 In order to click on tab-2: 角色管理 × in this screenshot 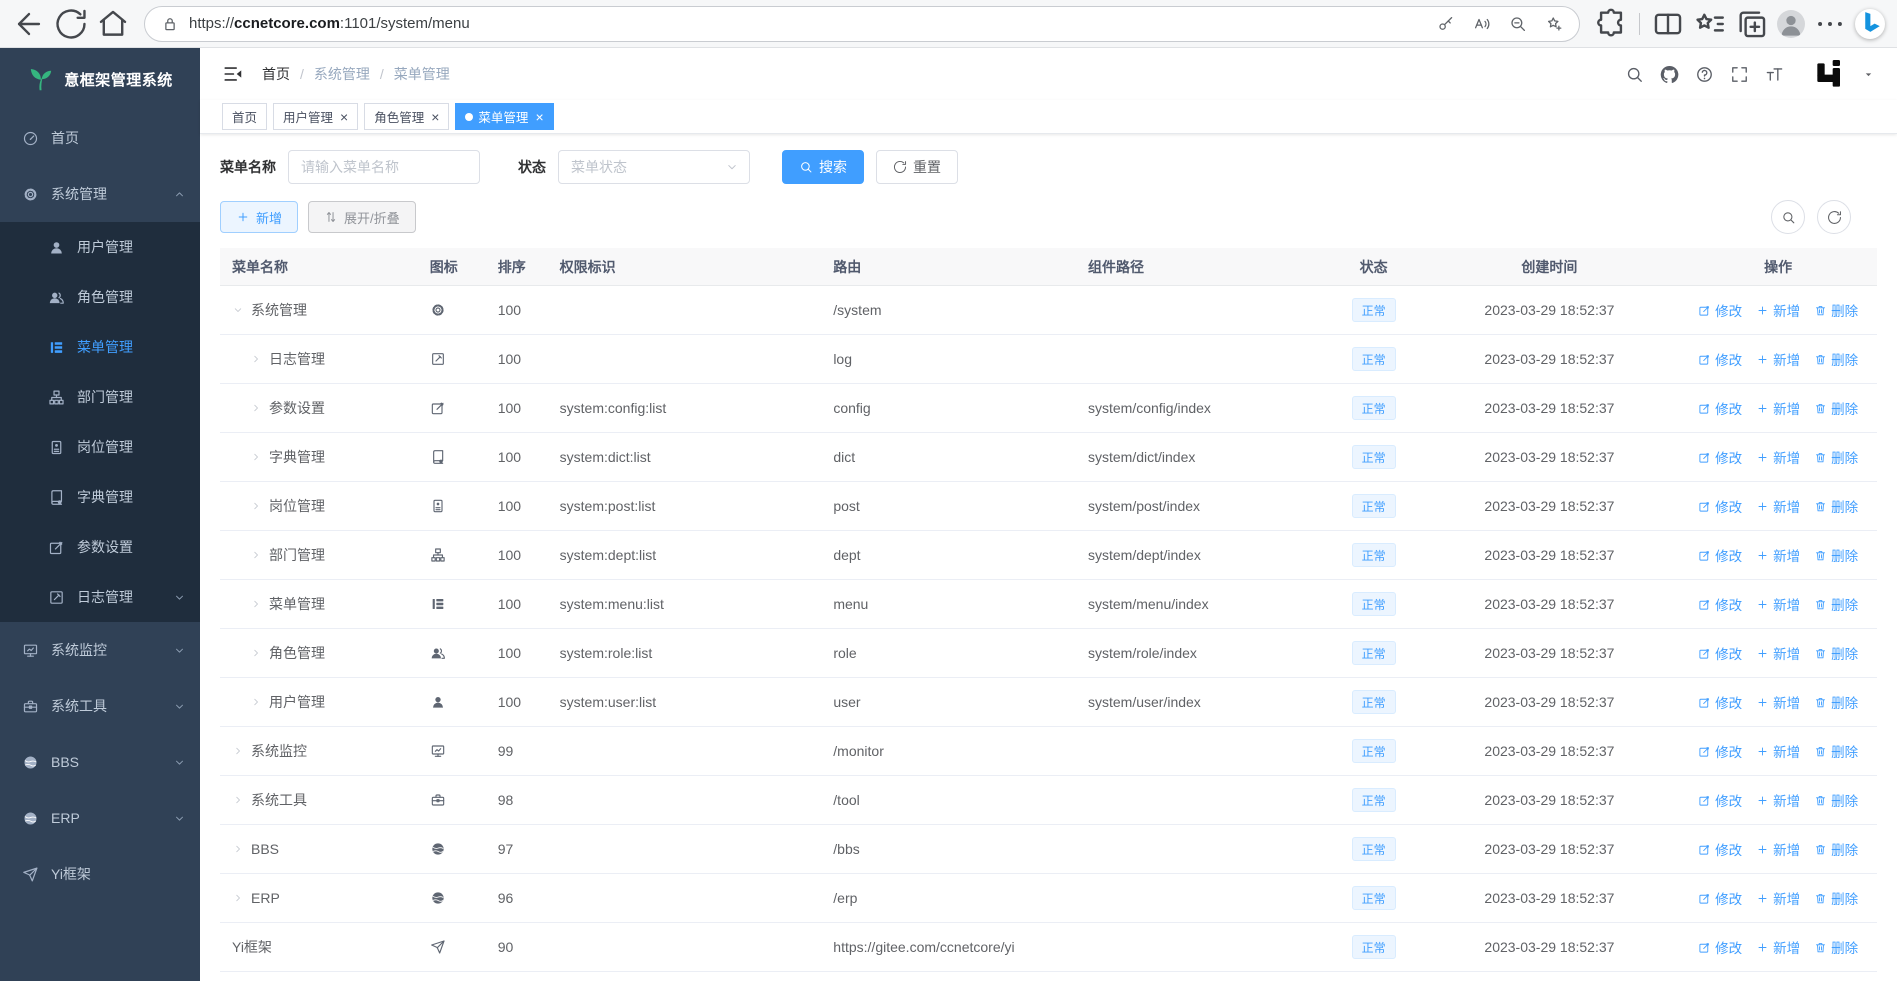, I will do `click(407, 116)`.